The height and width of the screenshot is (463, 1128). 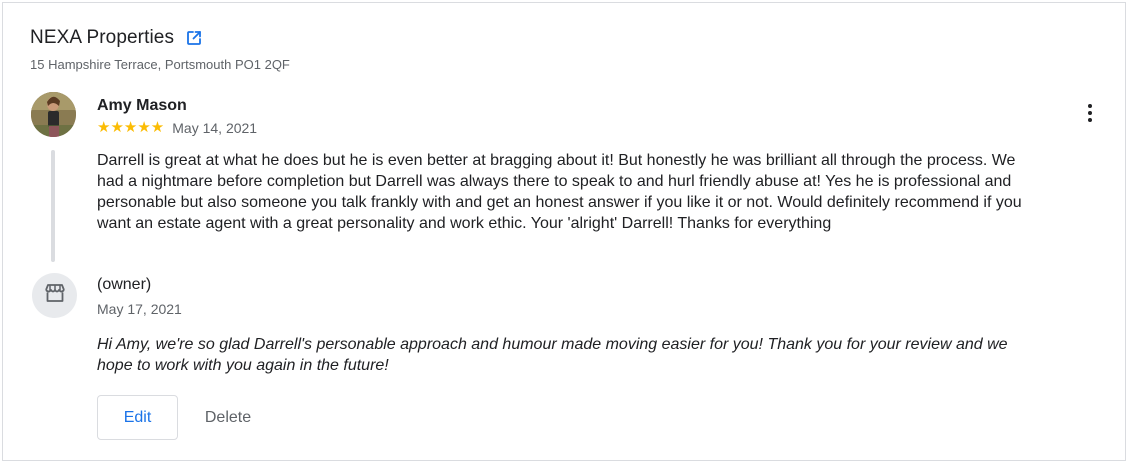 I want to click on more-vert-icon, so click(x=1090, y=113).